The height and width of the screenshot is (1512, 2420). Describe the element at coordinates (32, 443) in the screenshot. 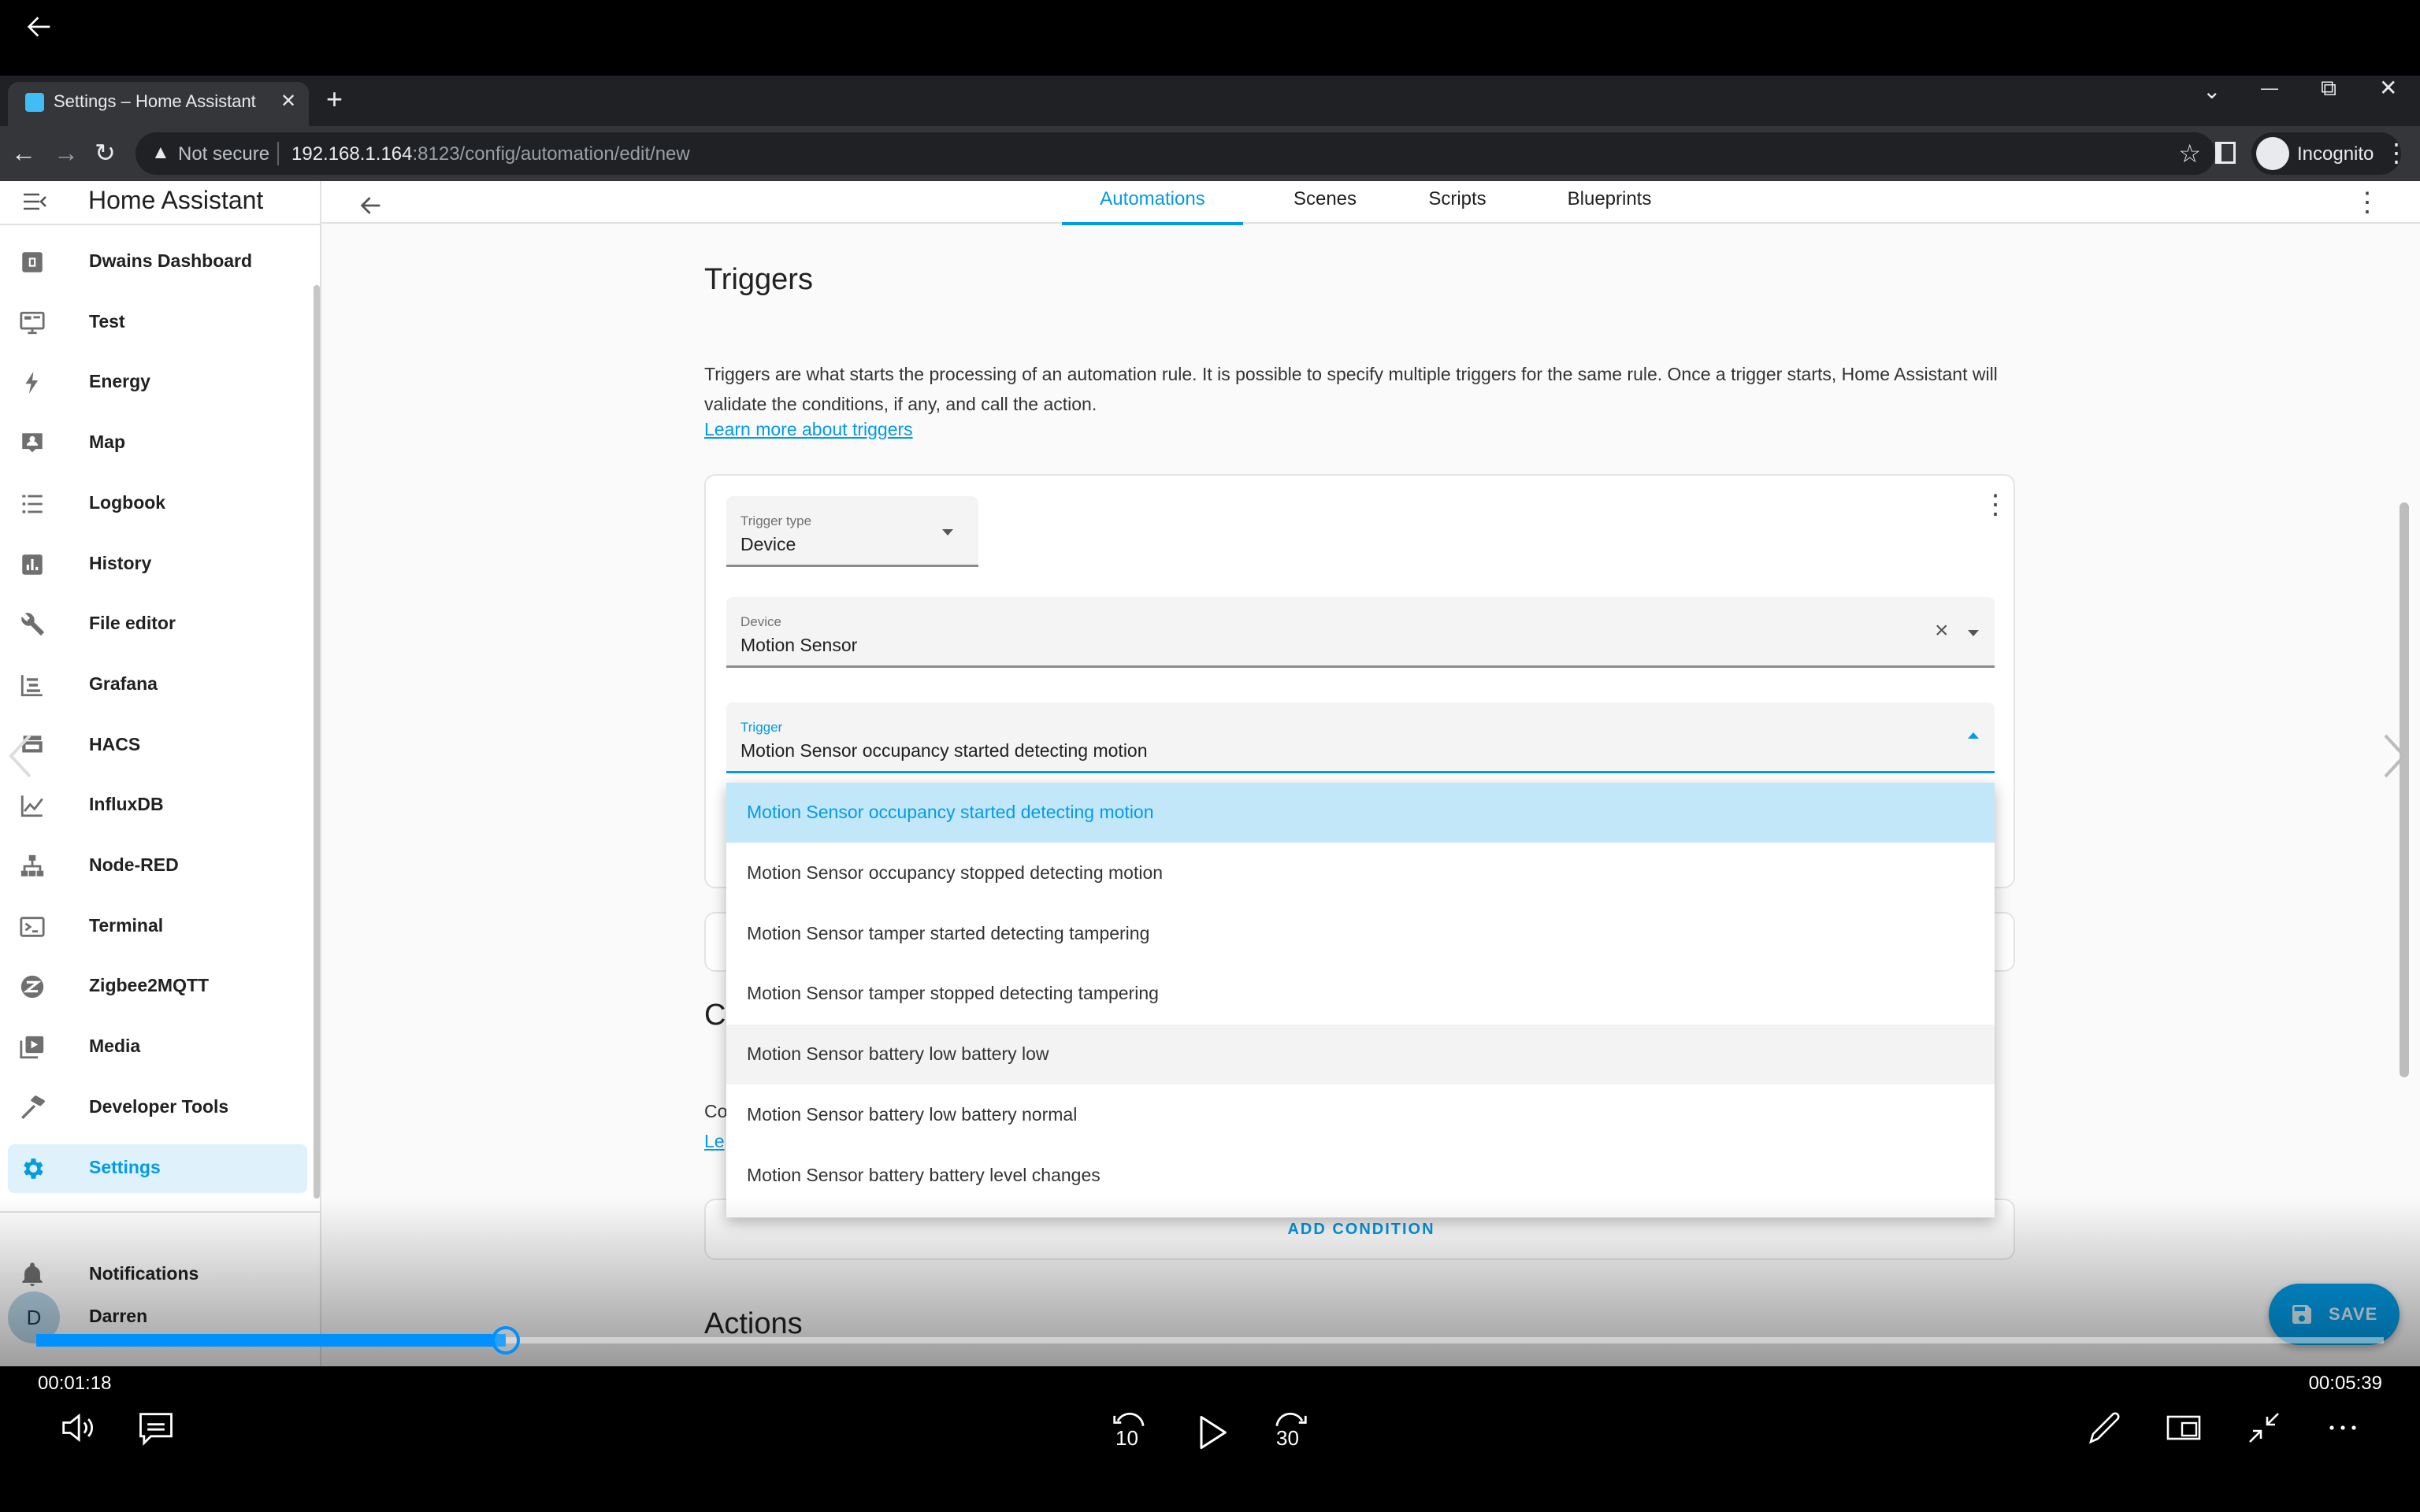

I see `map-person-icon` at that location.